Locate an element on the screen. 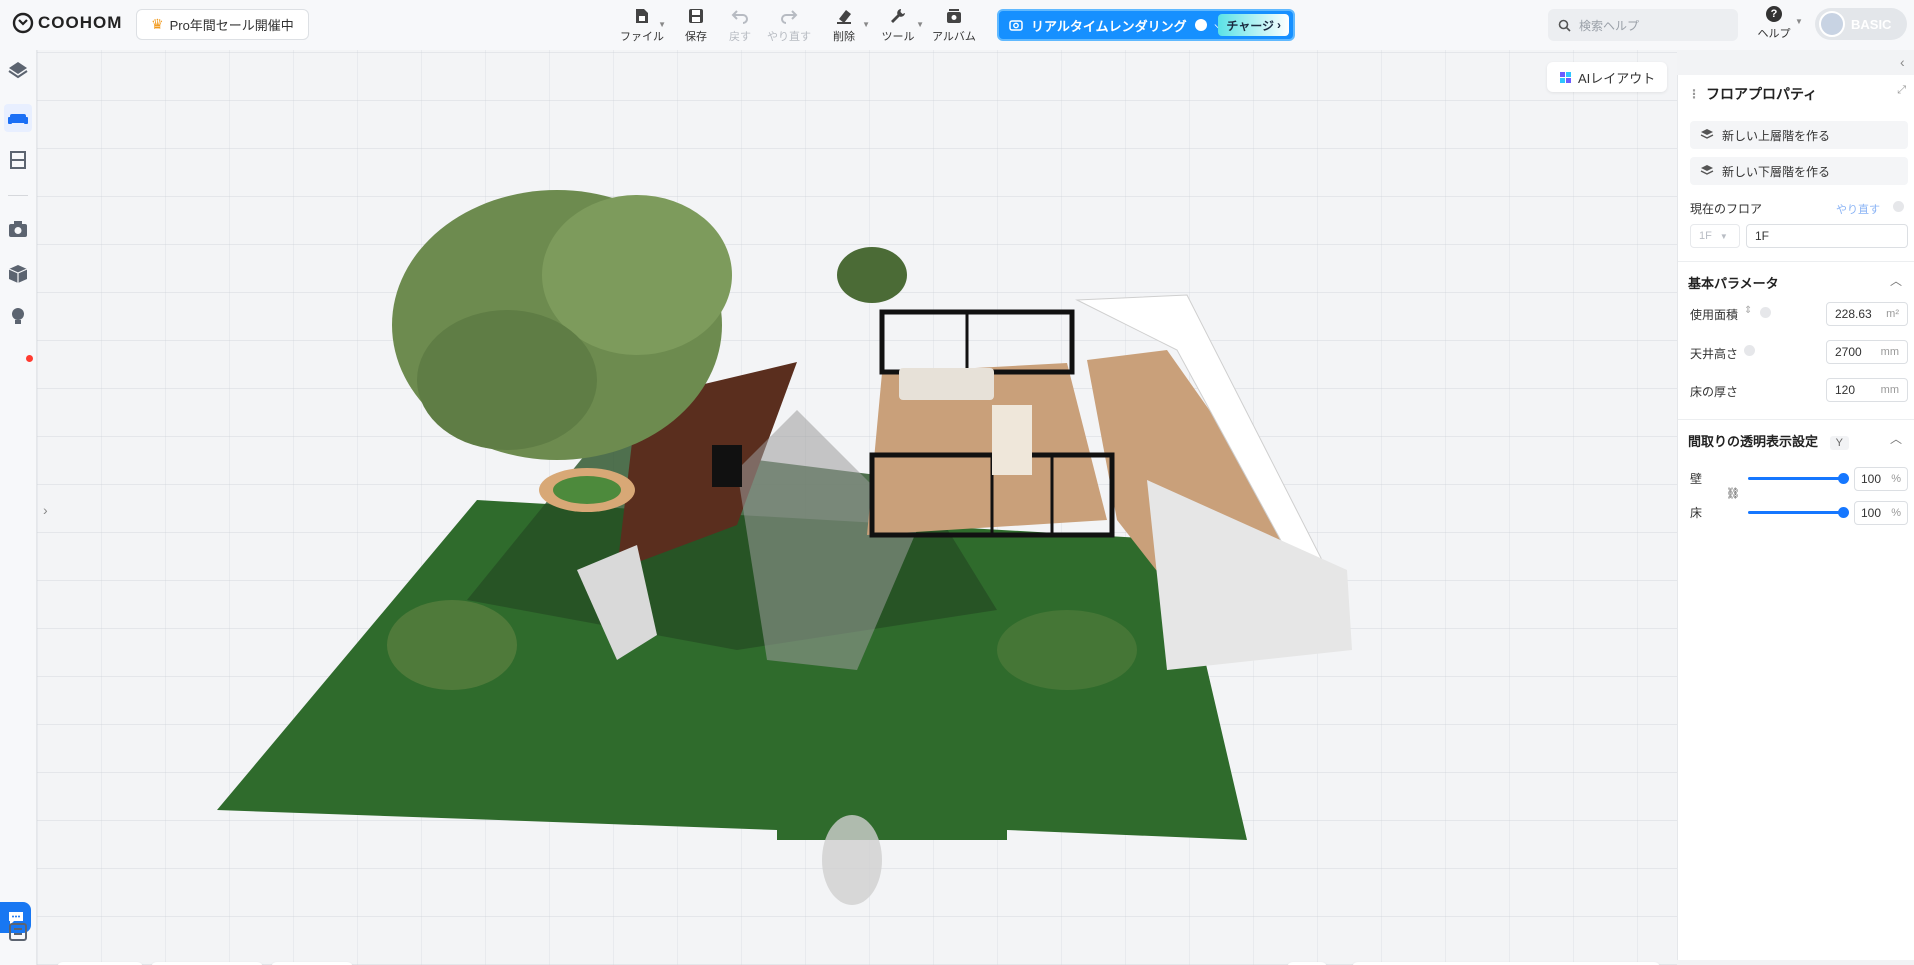  delete-menu-button: 削除 ▼ is located at coordinates (844, 24).